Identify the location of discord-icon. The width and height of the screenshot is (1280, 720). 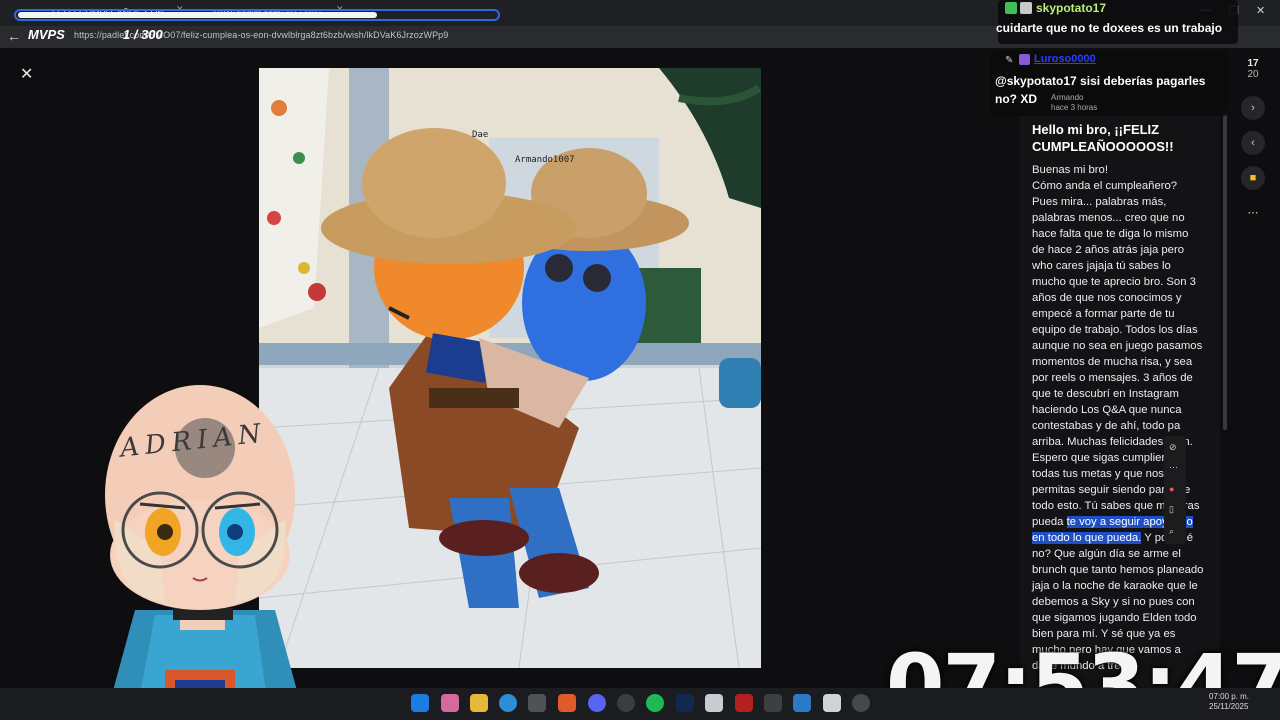
(597, 703).